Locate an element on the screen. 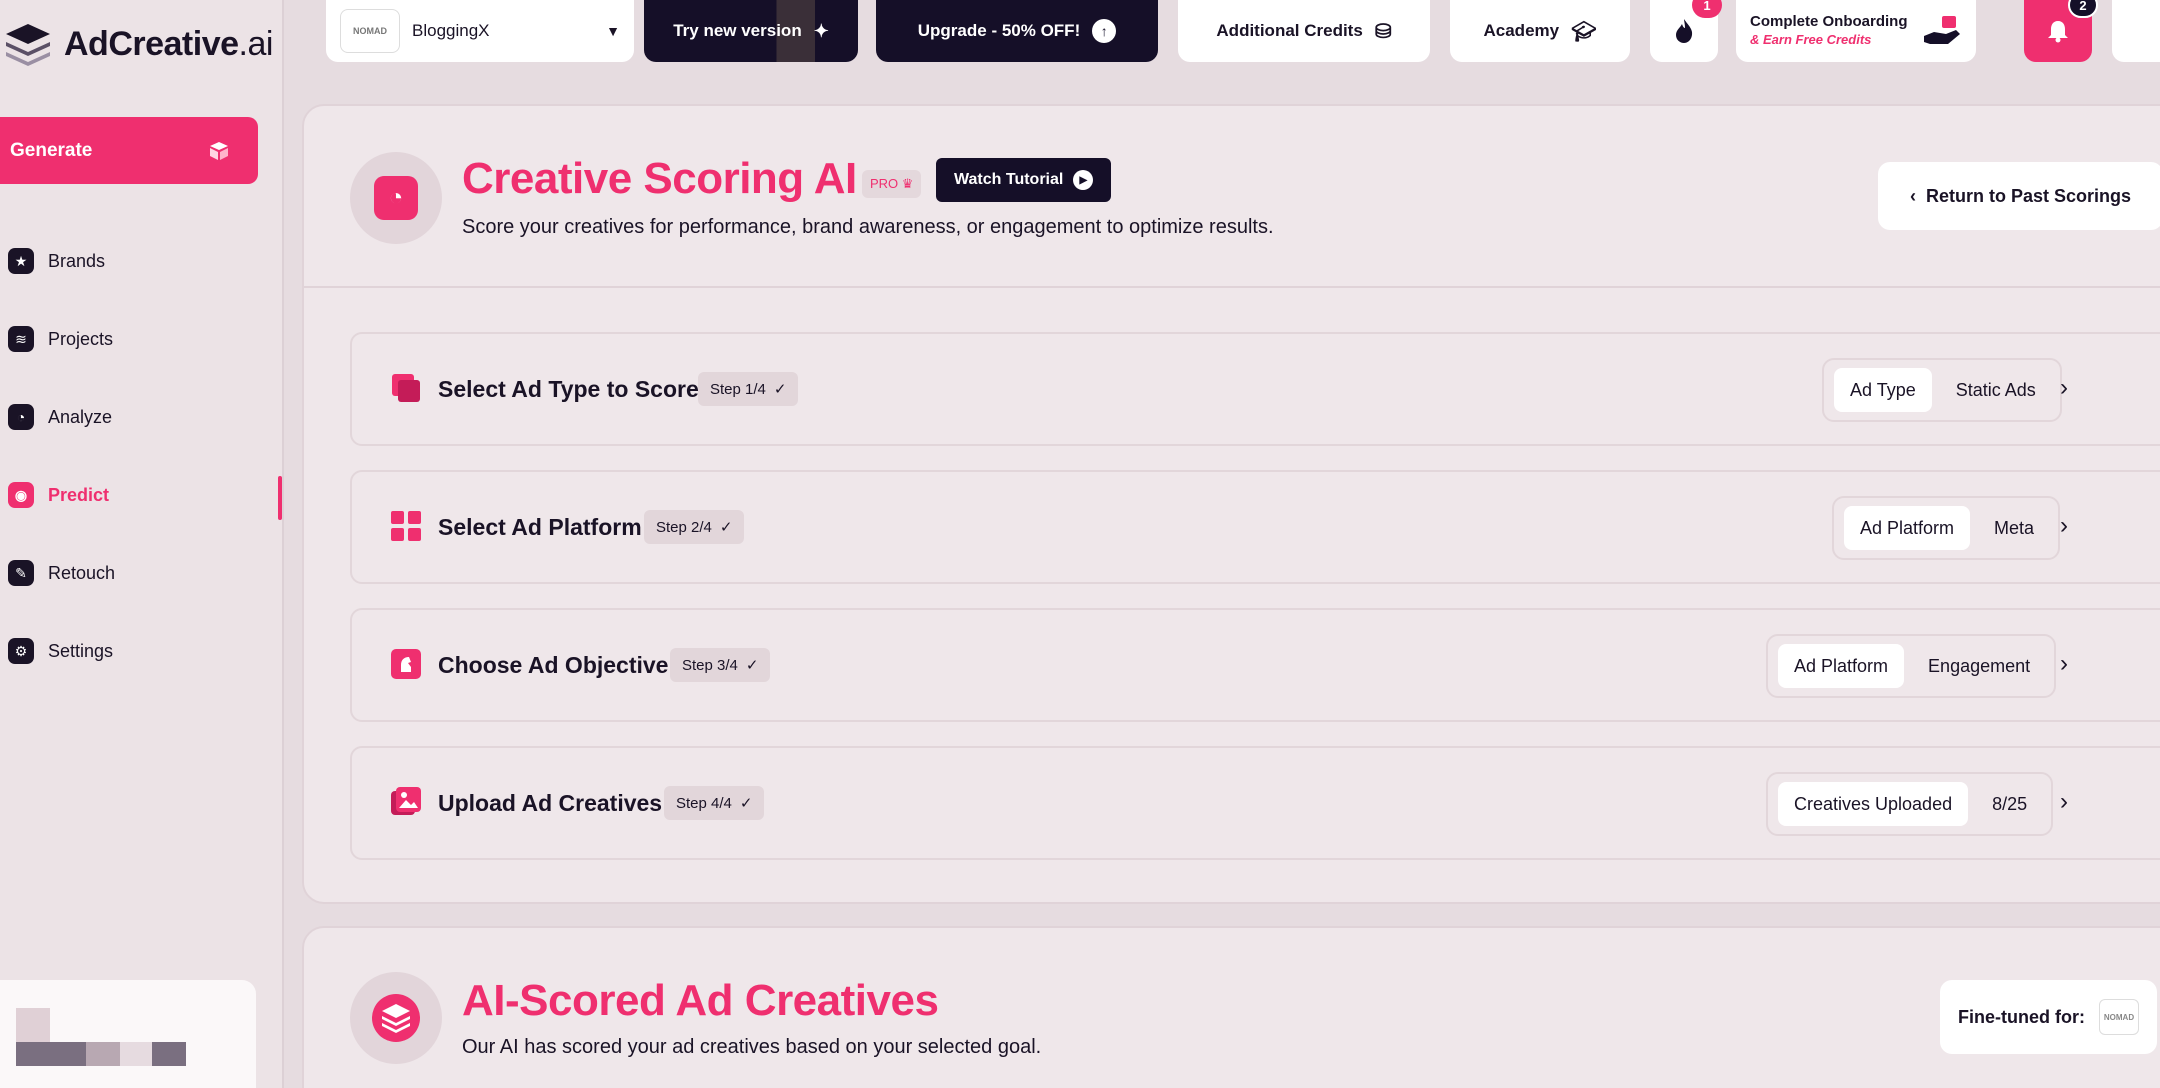  step-title: Select Ad Type to Score is located at coordinates (568, 389).